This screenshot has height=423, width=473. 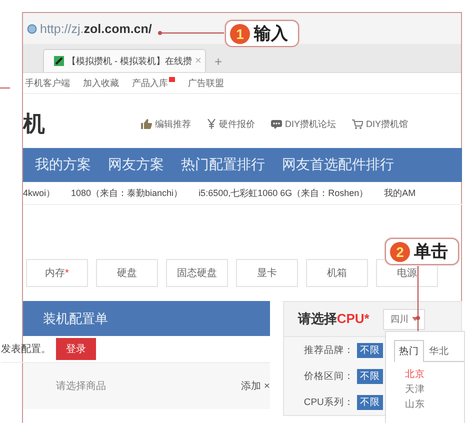 I want to click on header-link-label: 硬件报价, so click(x=237, y=124).